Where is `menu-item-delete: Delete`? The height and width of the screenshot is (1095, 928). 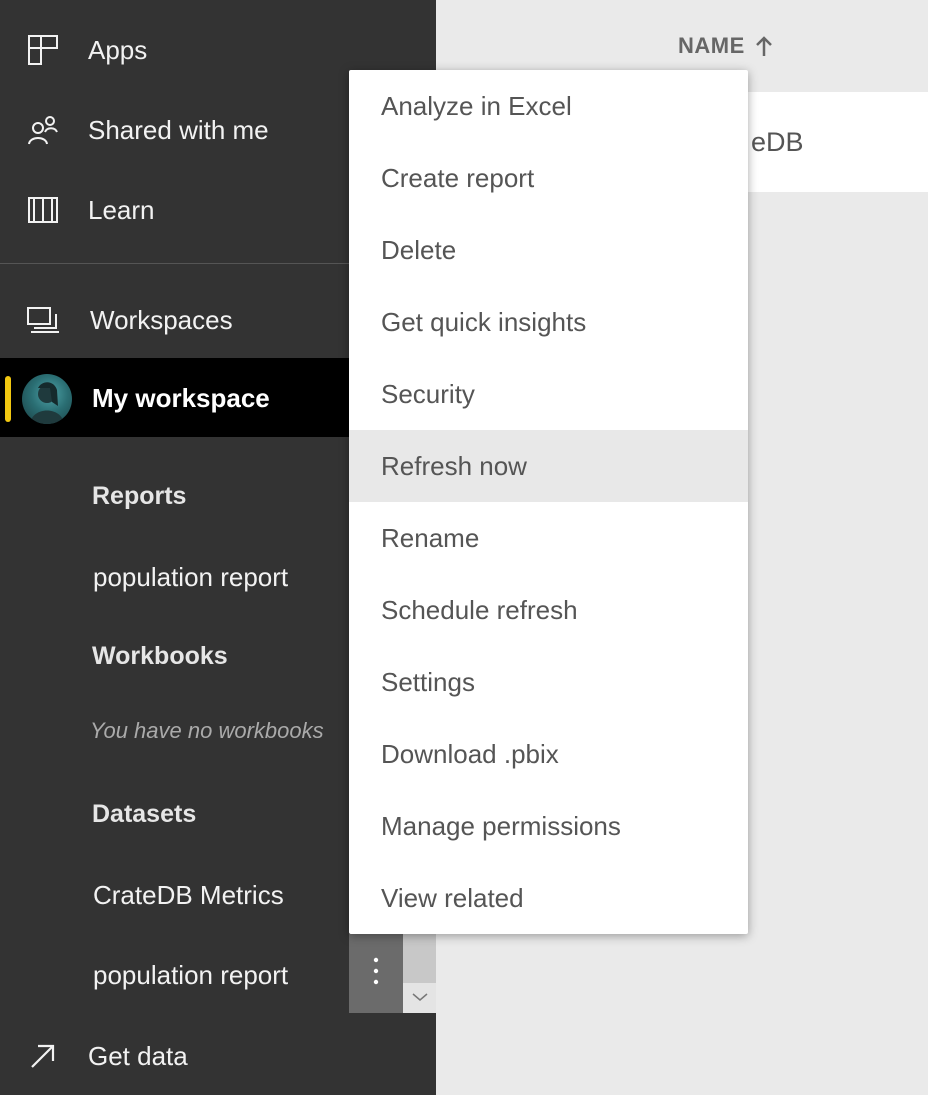
menu-item-delete: Delete is located at coordinates (548, 250).